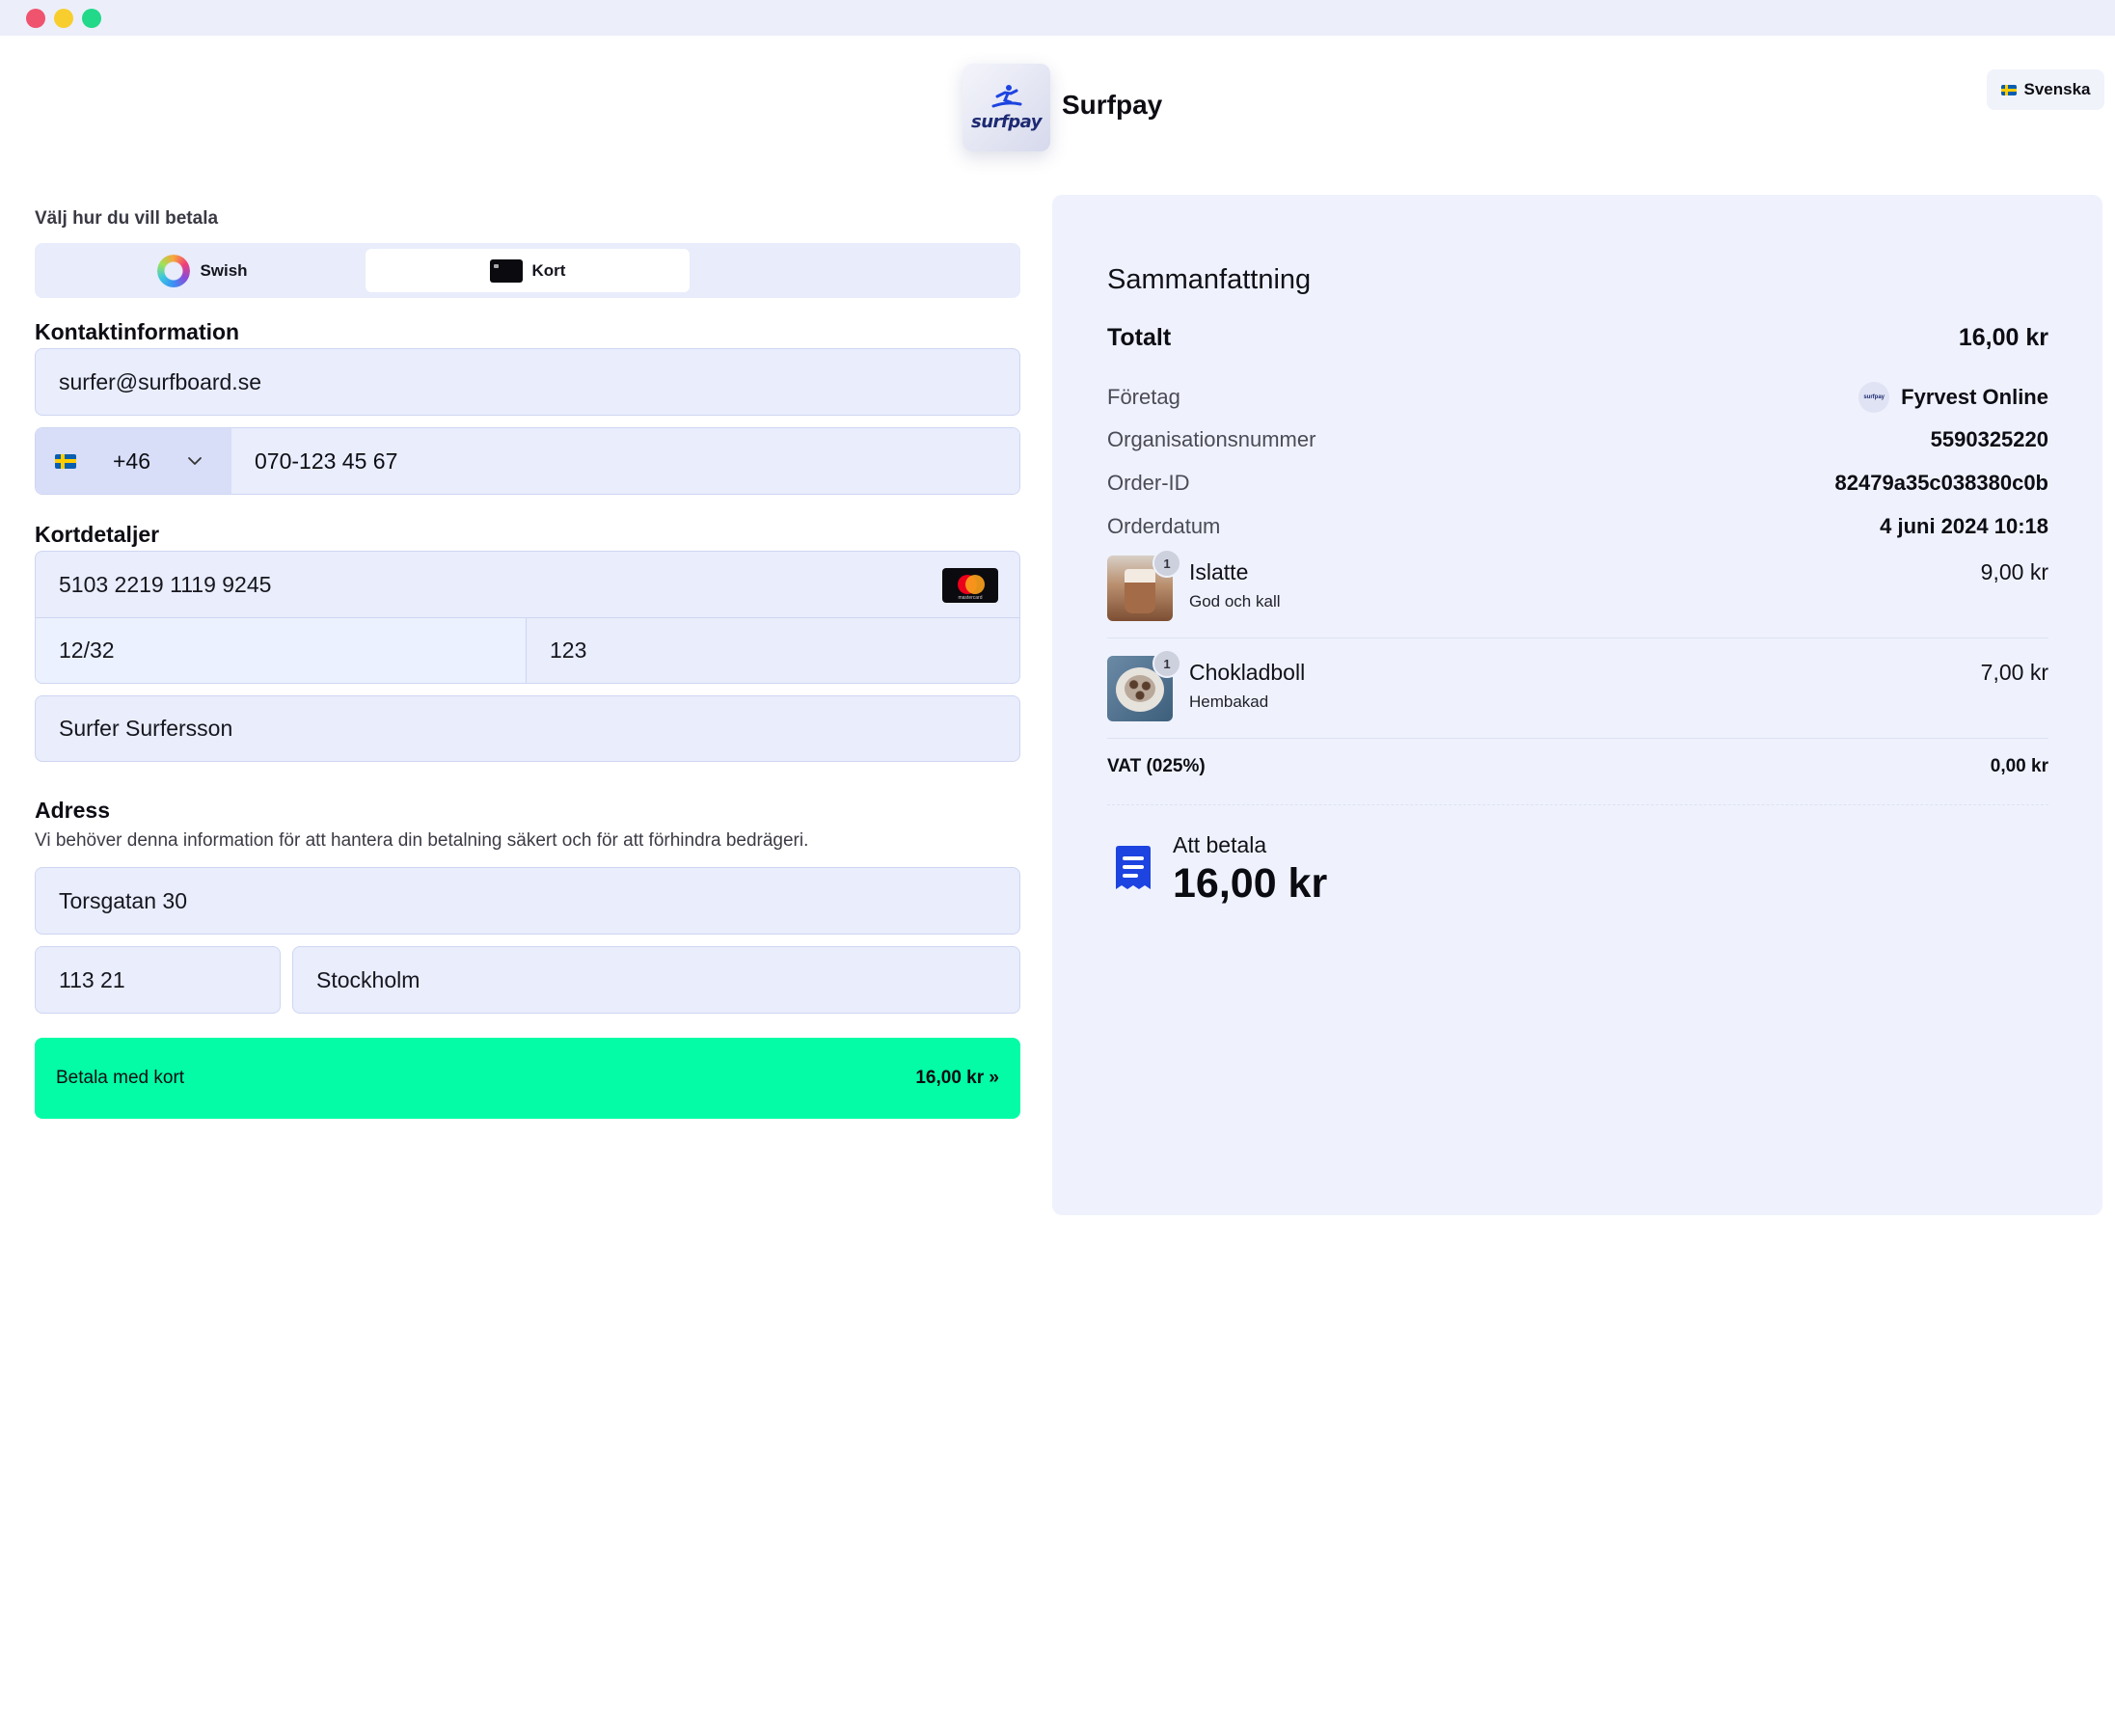  Describe the element at coordinates (2019, 766) in the screenshot. I see `vat-value: 0,00 kr` at that location.